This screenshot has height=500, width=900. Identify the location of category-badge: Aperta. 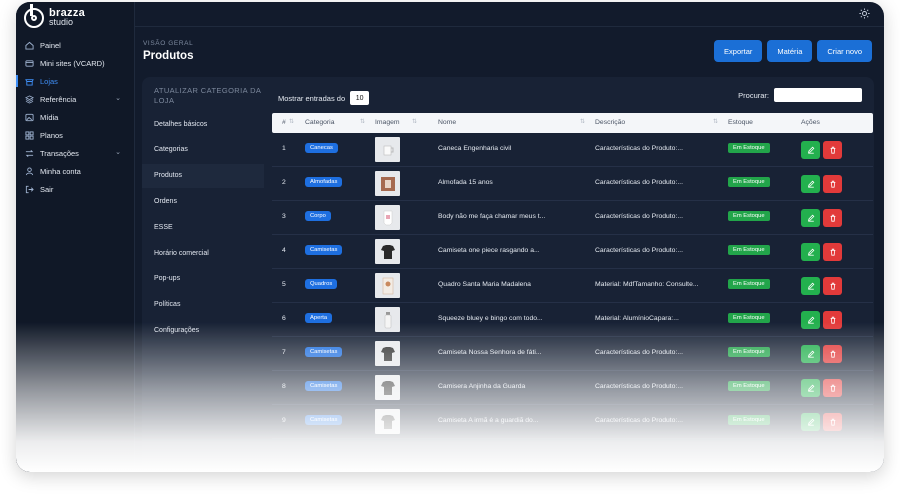
(319, 318).